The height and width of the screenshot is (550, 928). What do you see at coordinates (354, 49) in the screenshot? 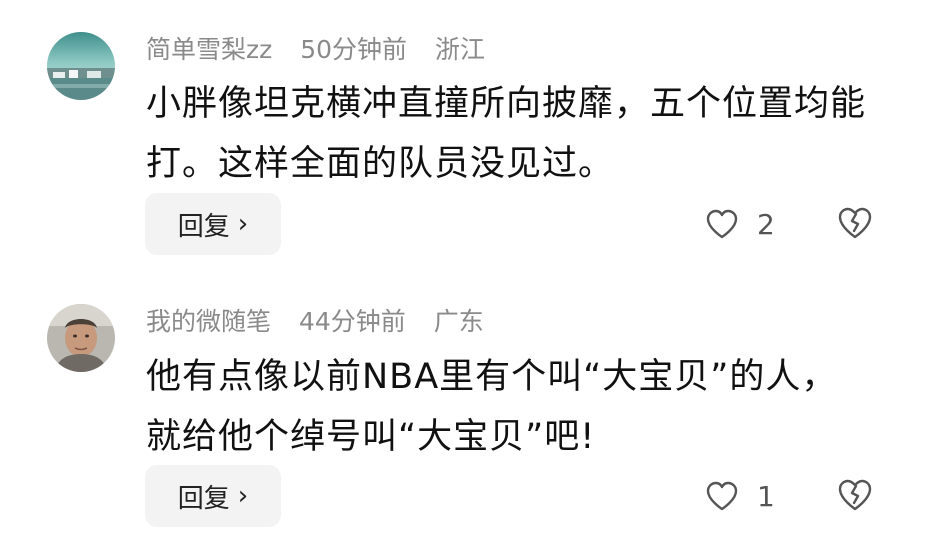
I see `timestamp: 50分钟前` at bounding box center [354, 49].